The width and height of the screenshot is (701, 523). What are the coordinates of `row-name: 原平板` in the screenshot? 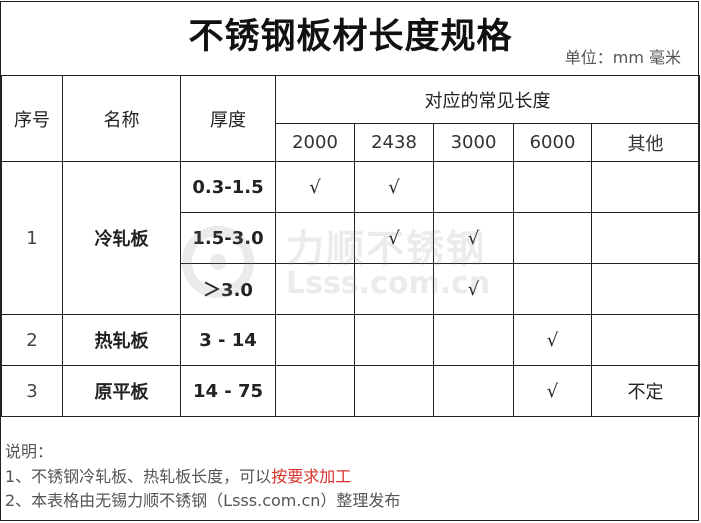 It's located at (121, 391).